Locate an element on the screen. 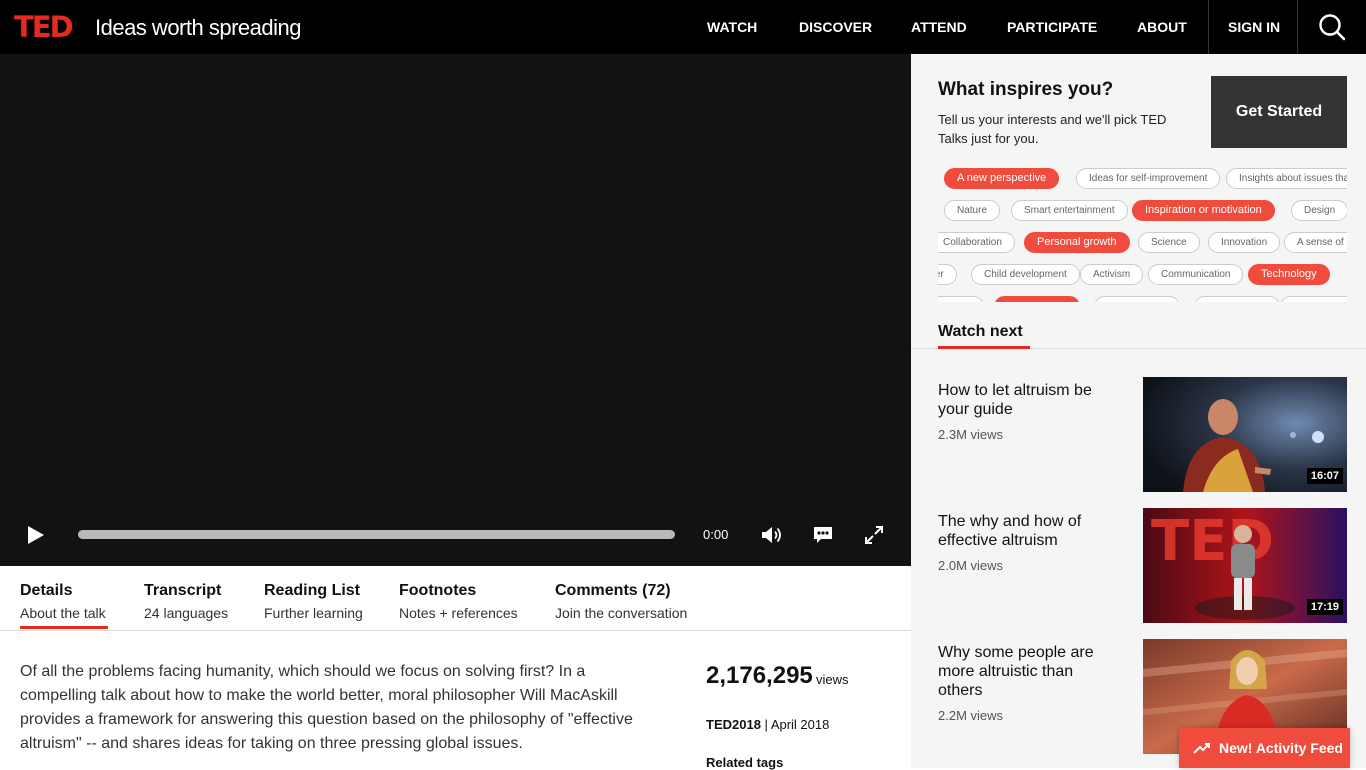  interest-tag: Personal growth is located at coordinates (1077, 242).